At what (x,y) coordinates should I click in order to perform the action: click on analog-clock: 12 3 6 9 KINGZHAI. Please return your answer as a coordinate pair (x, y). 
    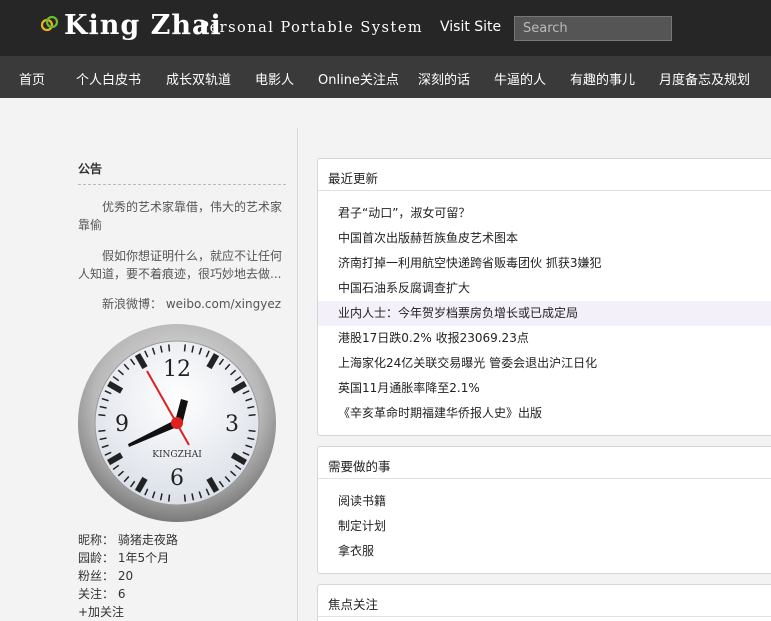
    Looking at the image, I should click on (177, 423).